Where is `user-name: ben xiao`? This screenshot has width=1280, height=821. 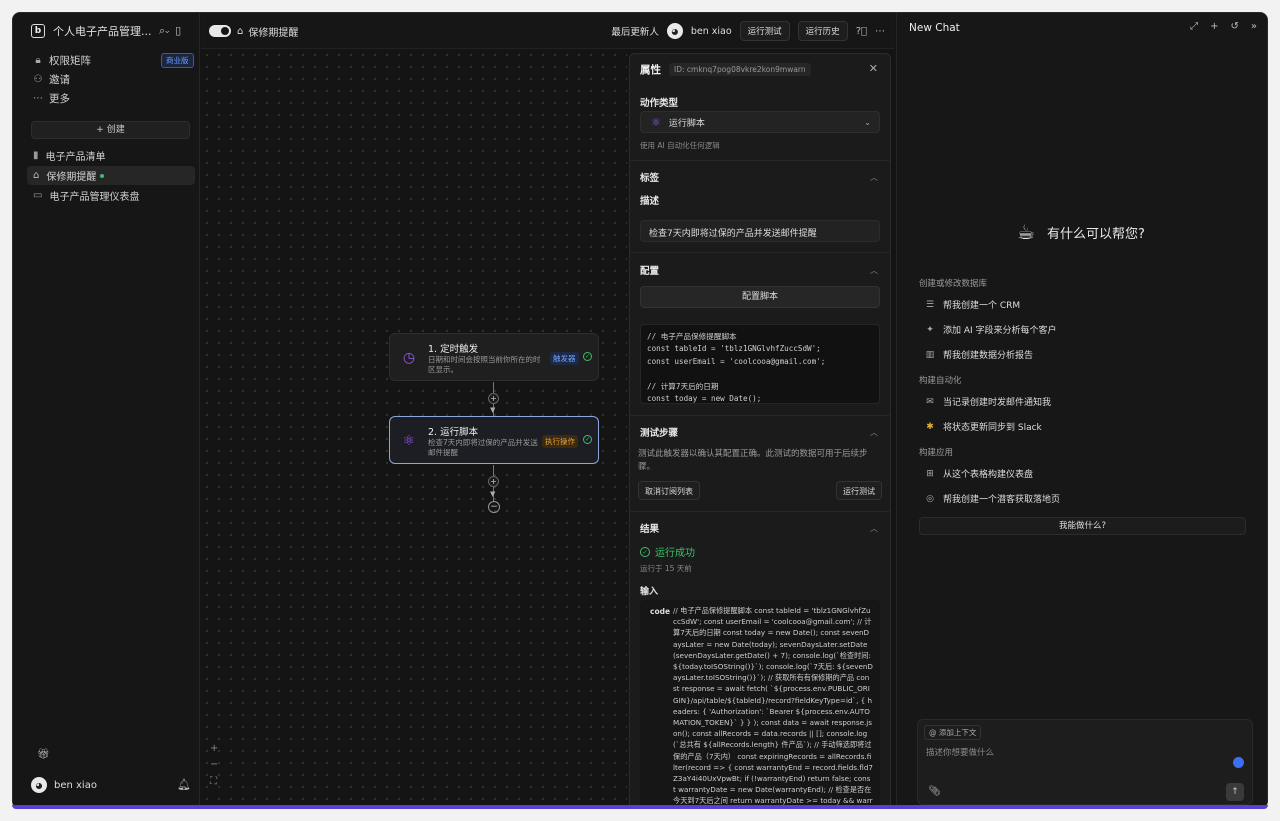
user-name: ben xiao is located at coordinates (75, 785).